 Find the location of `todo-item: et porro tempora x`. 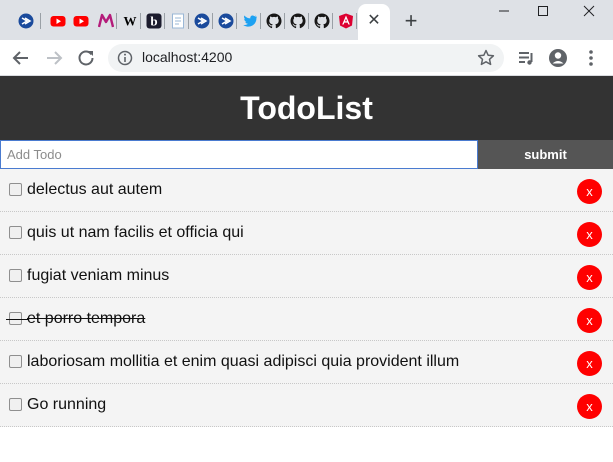

todo-item: et porro tempora x is located at coordinates (306, 319).